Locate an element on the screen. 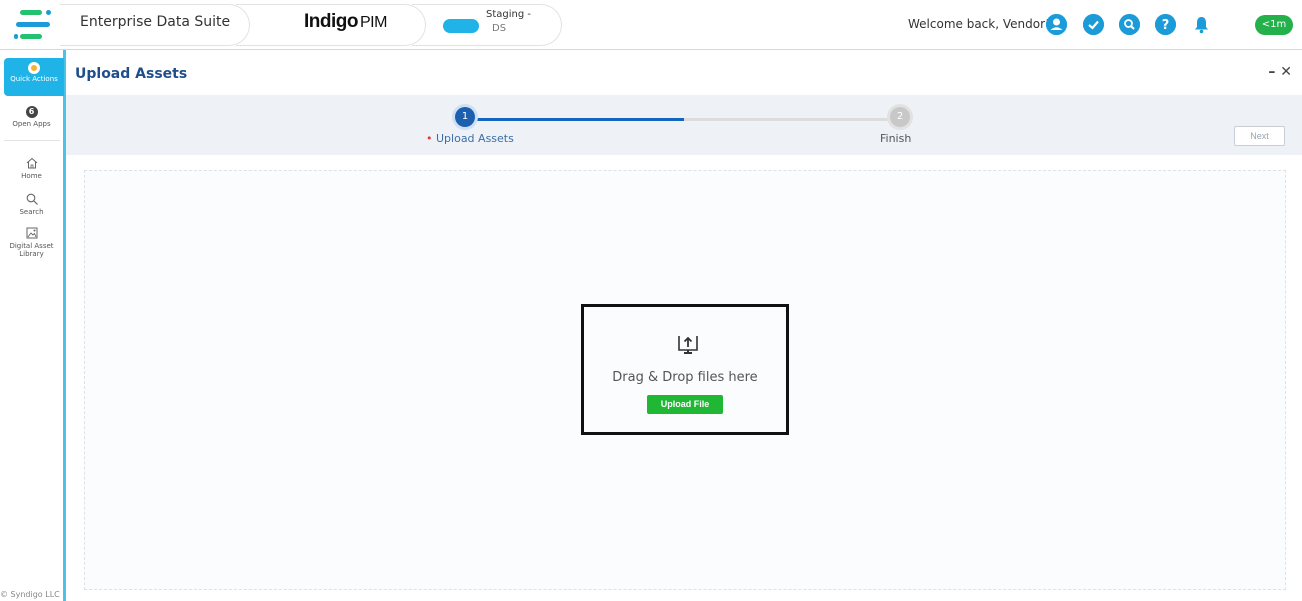 This screenshot has width=1302, height=601. check-icon is located at coordinates (1093, 24).